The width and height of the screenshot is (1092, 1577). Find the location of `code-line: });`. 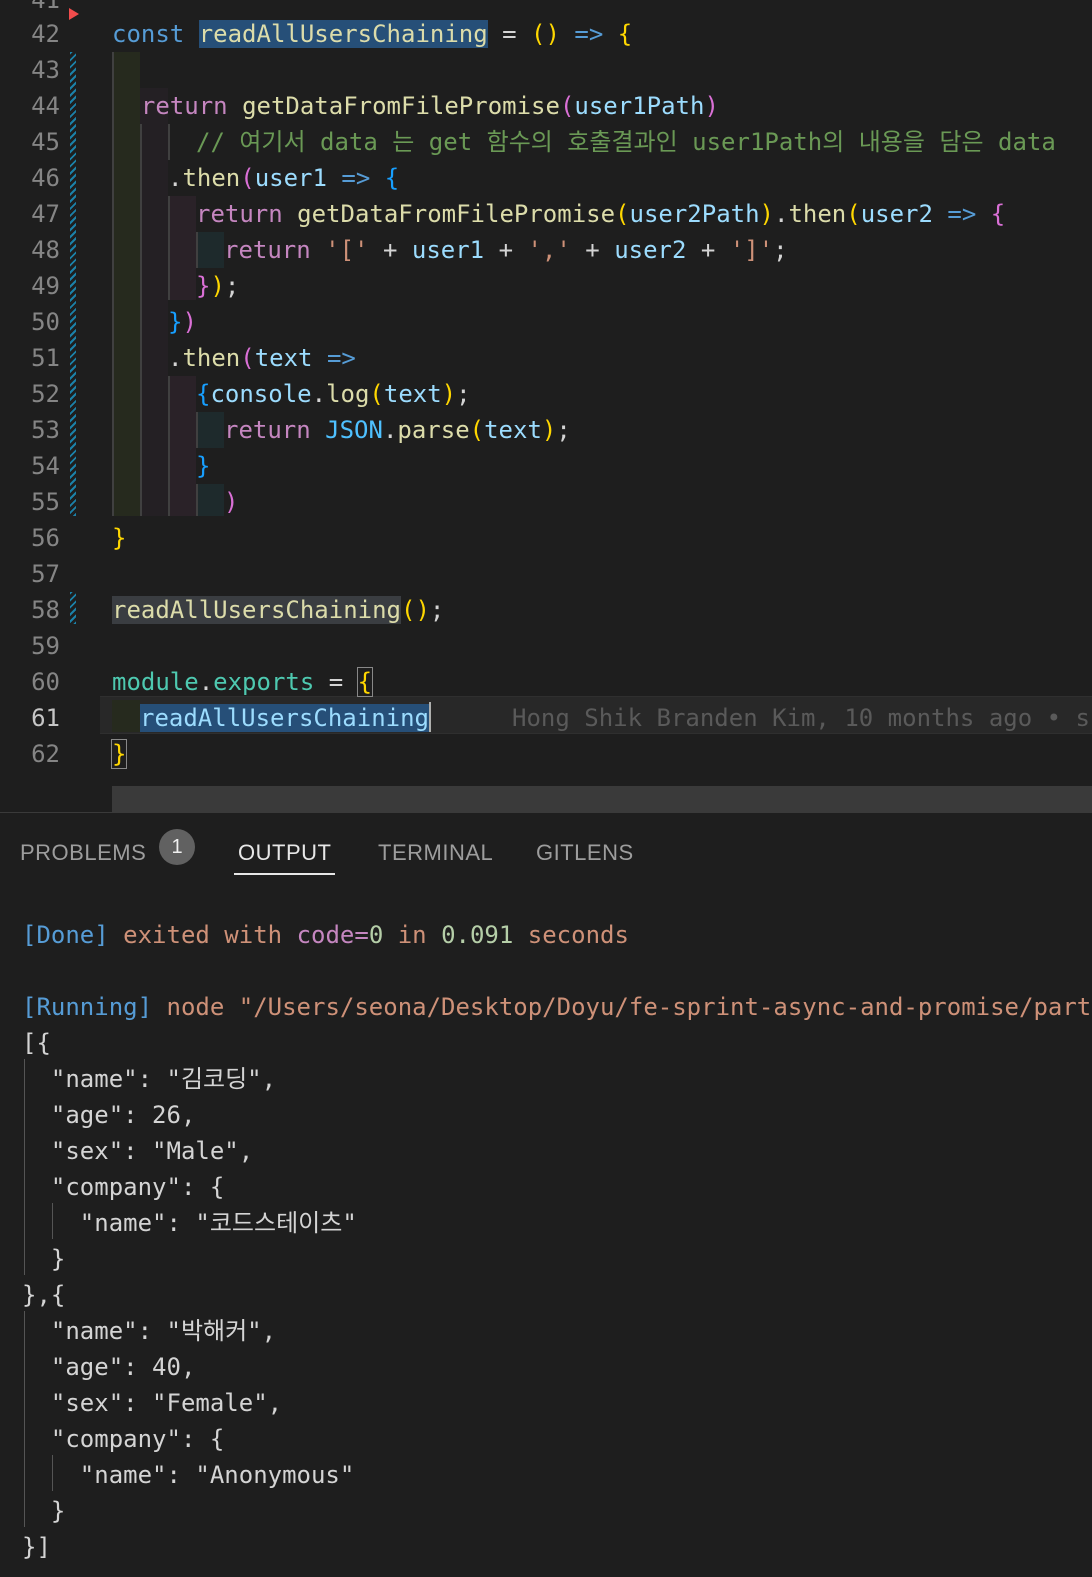

code-line: }); is located at coordinates (217, 286).